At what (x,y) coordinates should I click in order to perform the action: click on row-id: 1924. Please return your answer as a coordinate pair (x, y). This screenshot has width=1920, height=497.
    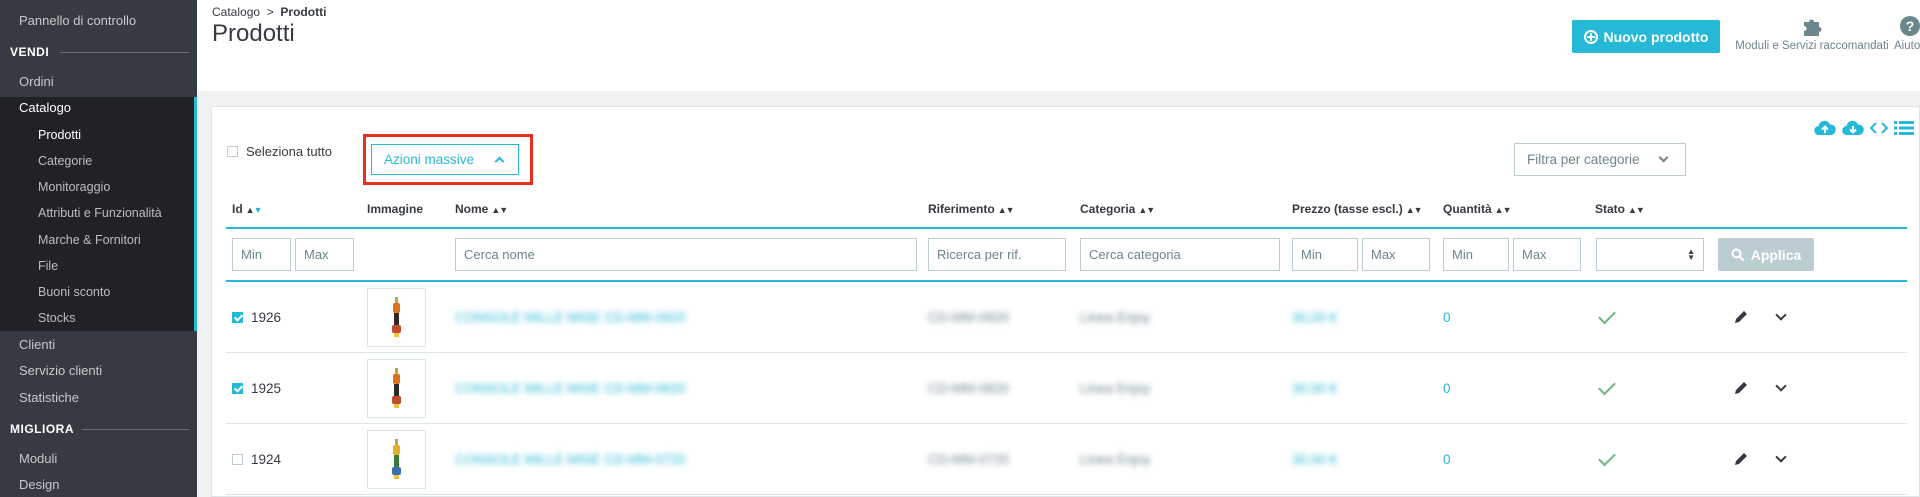
    Looking at the image, I should click on (266, 459).